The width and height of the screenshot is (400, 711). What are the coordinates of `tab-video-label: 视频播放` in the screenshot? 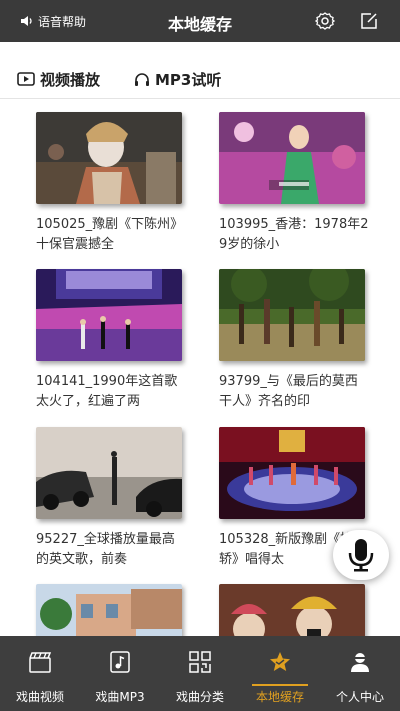 It's located at (70, 79).